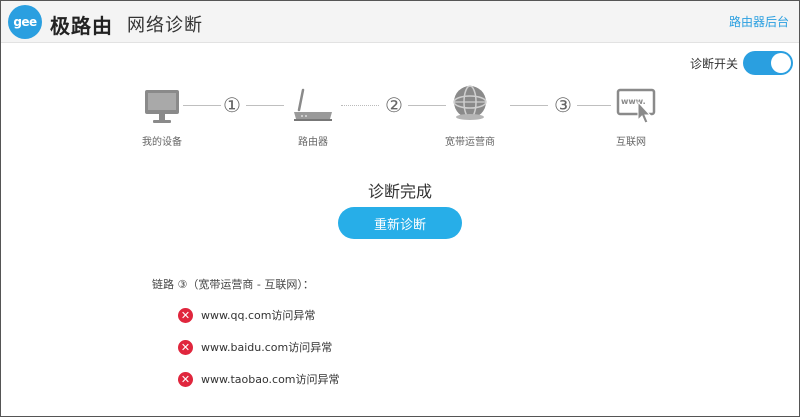  I want to click on step-label-isp: 宽带运营商, so click(470, 142).